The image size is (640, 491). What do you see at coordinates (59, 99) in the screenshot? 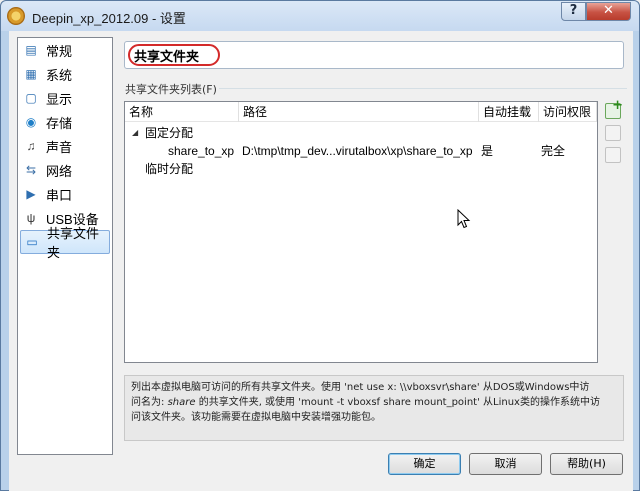
I see `sidebar-item-label: 显示` at bounding box center [59, 99].